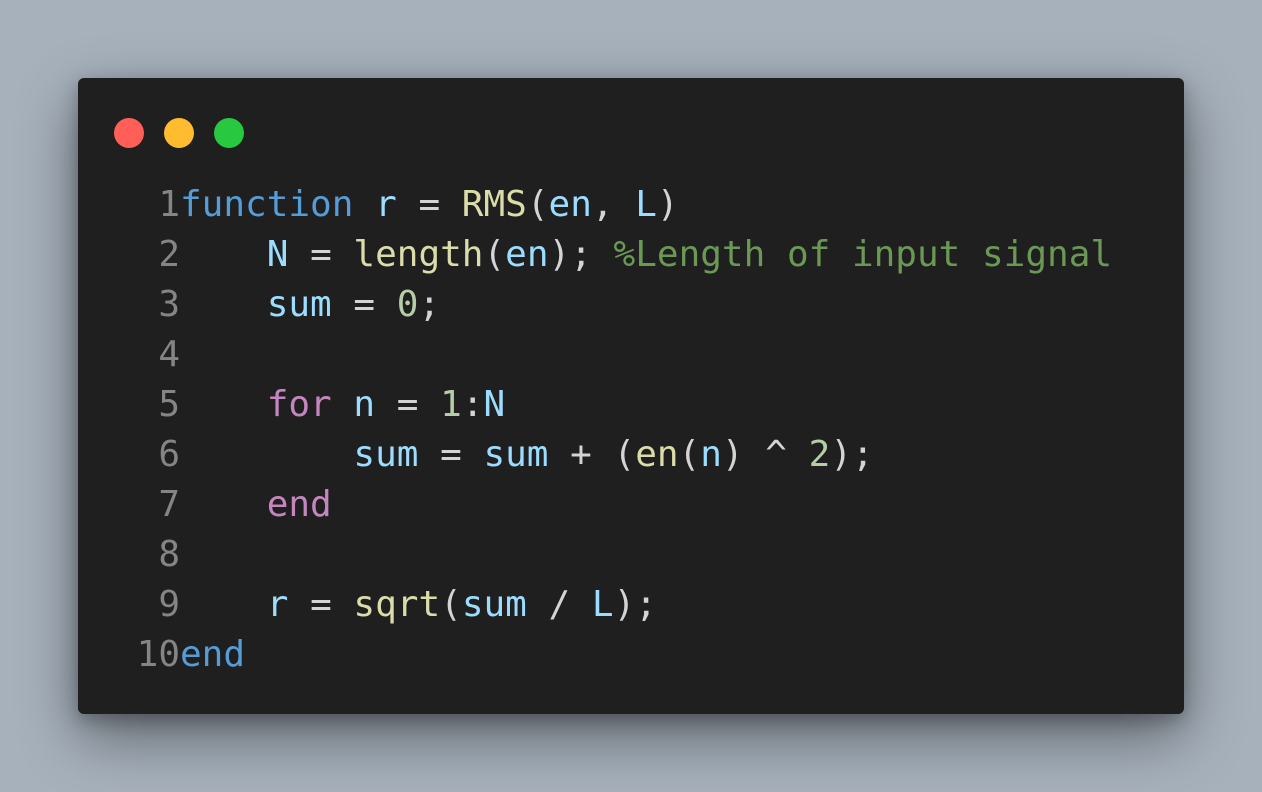 The image size is (1262, 792). Describe the element at coordinates (299, 404) in the screenshot. I see `code-token: for` at that location.